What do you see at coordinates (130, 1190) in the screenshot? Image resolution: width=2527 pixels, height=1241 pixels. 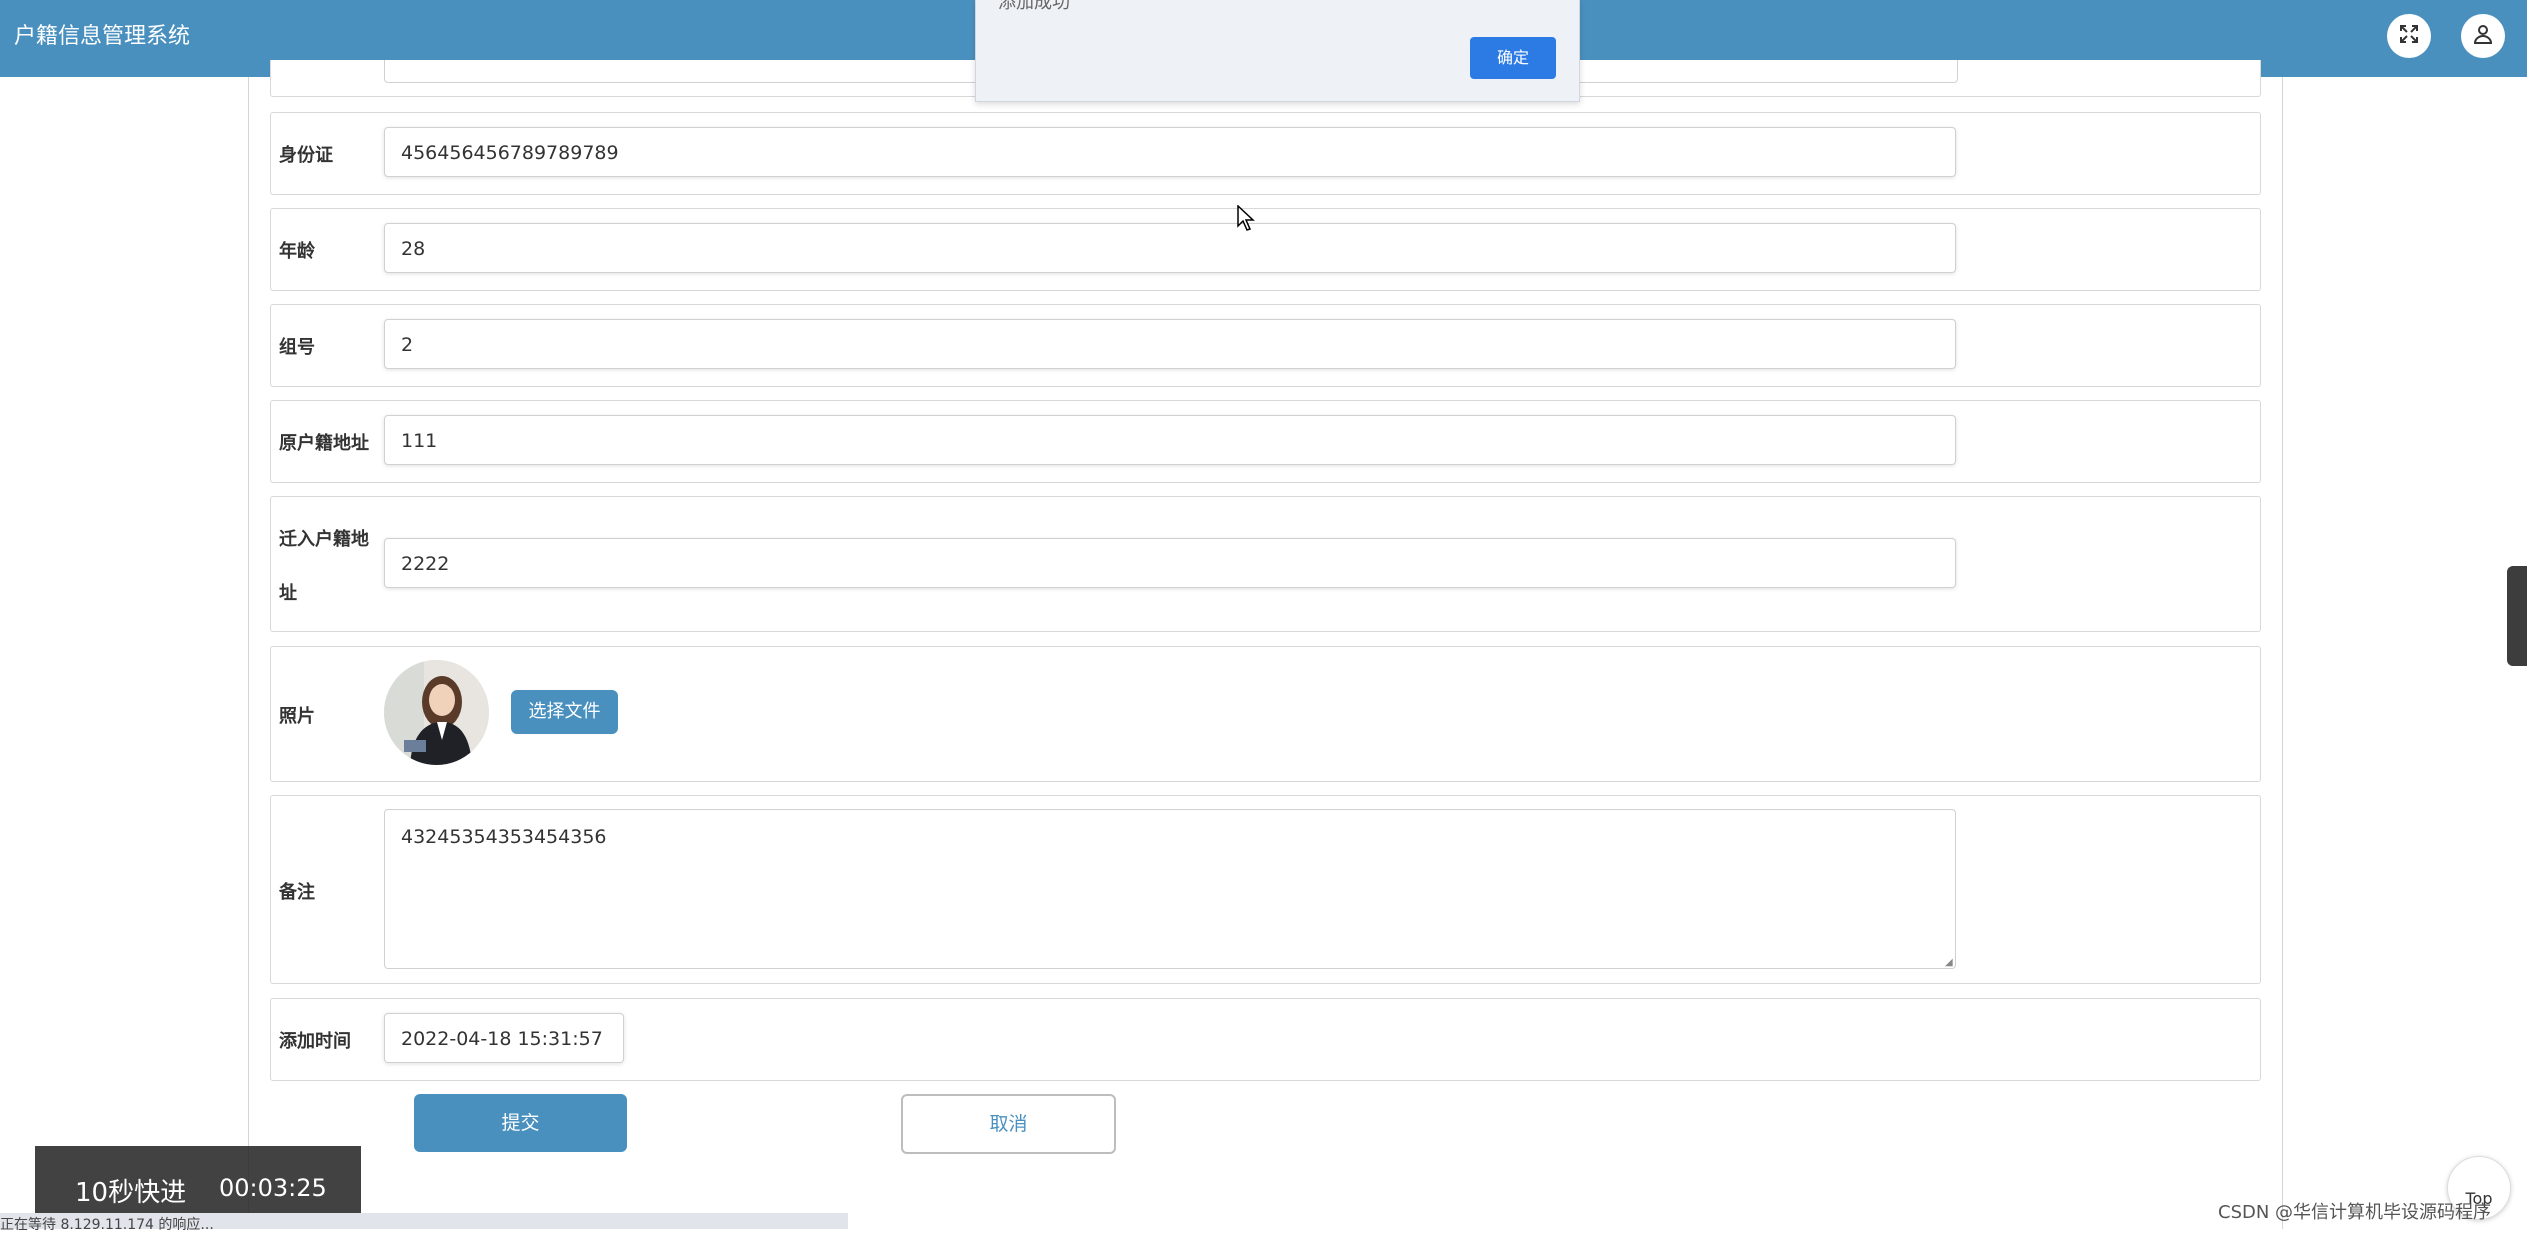 I see `fast-forward-button: 10秒快进` at bounding box center [130, 1190].